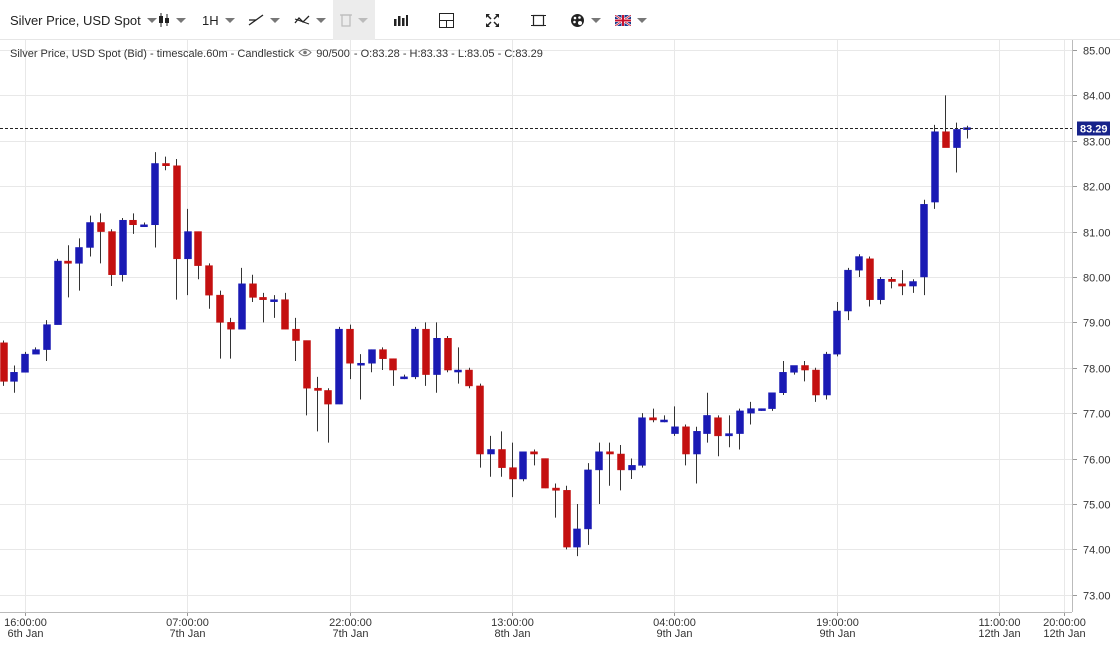 The width and height of the screenshot is (1120, 645). I want to click on toolbar: Silver Price, USD Spot 1H, so click(560, 20).